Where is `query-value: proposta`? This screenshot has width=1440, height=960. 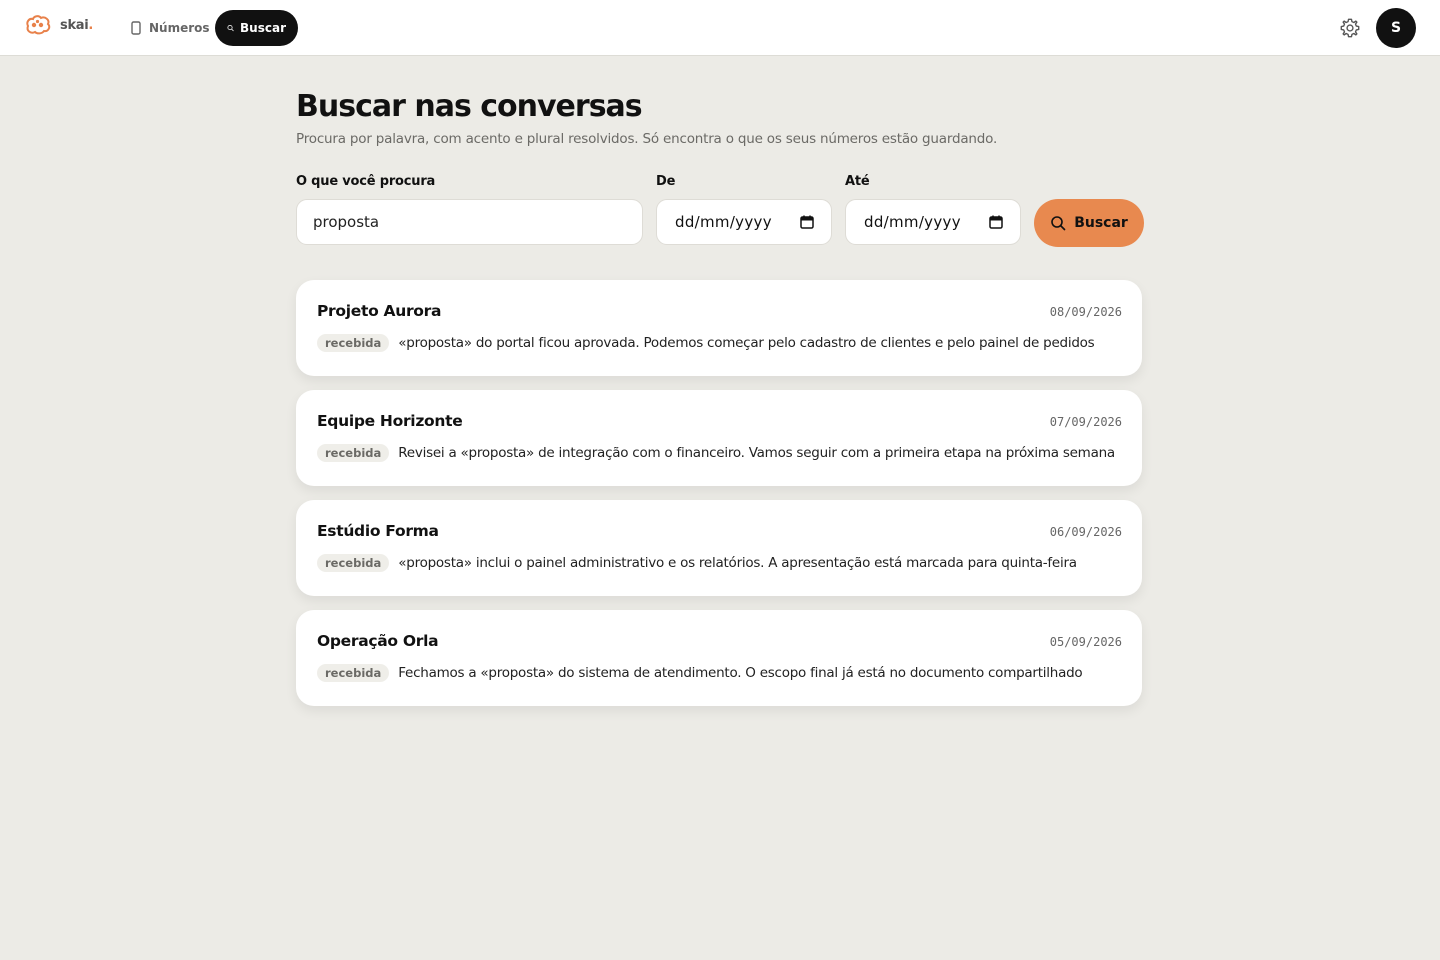 query-value: proposta is located at coordinates (346, 222).